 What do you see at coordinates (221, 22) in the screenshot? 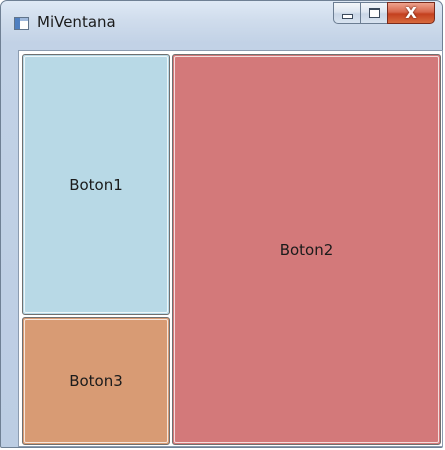
I see `title-bar: MiVentana X` at bounding box center [221, 22].